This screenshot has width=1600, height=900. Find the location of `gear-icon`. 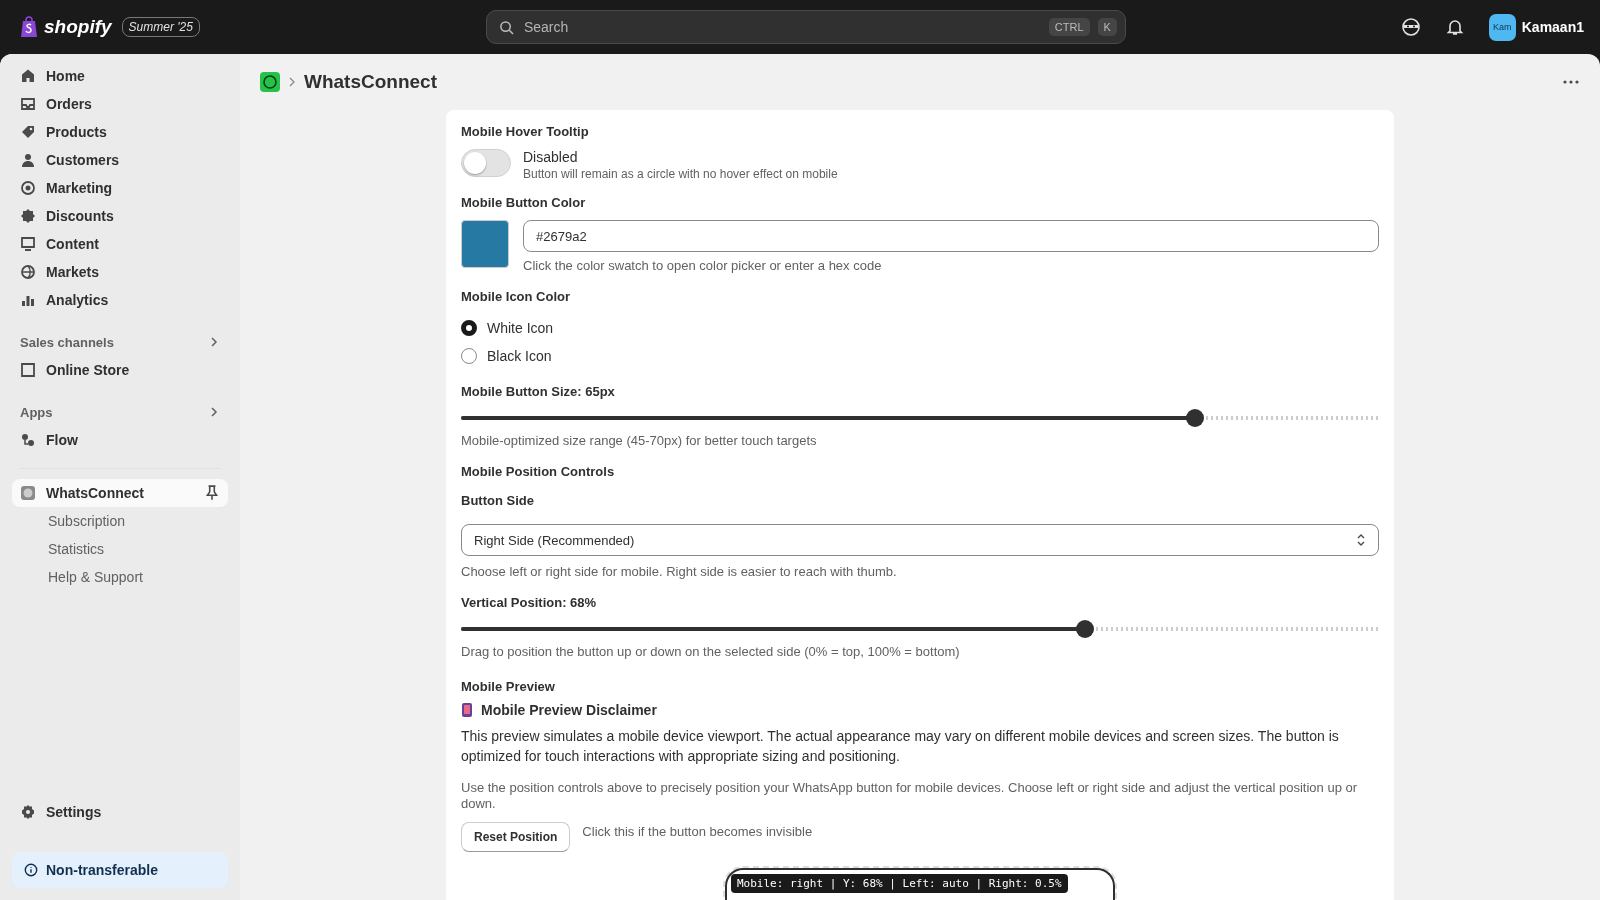

gear-icon is located at coordinates (28, 812).